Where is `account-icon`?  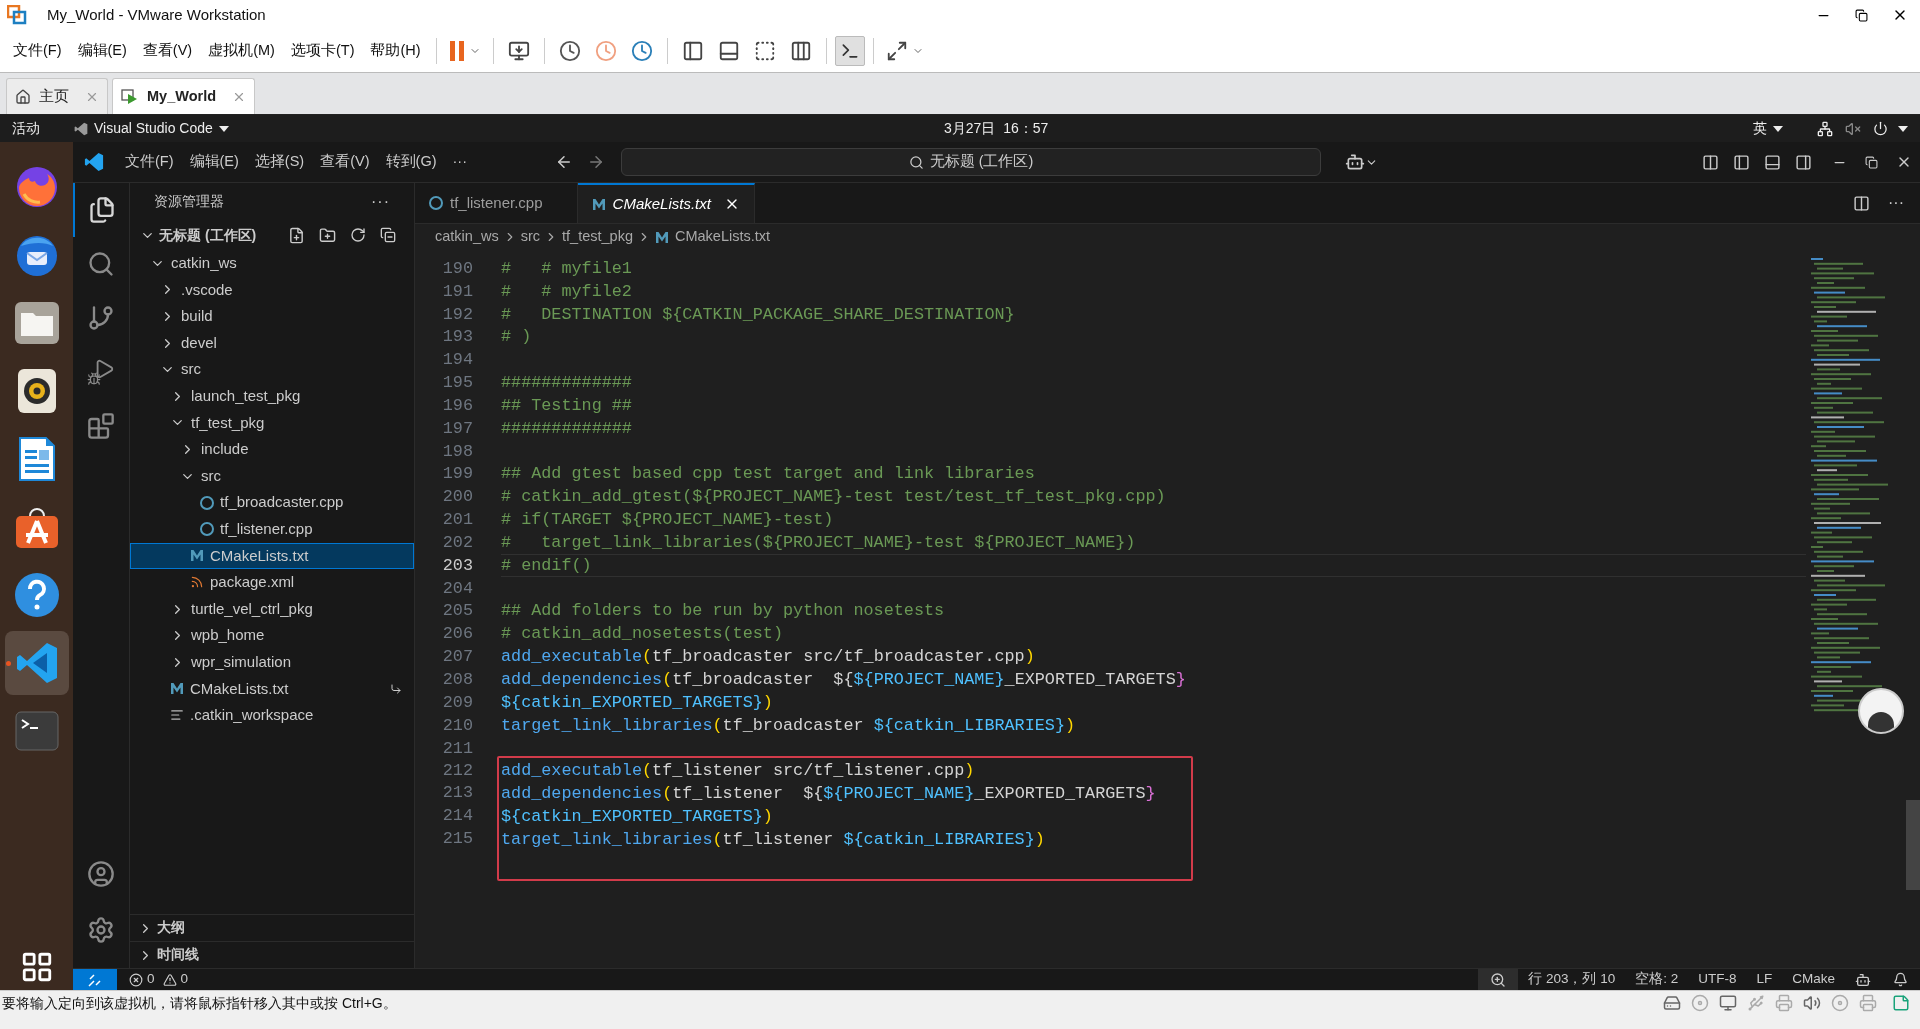
account-icon is located at coordinates (101, 874).